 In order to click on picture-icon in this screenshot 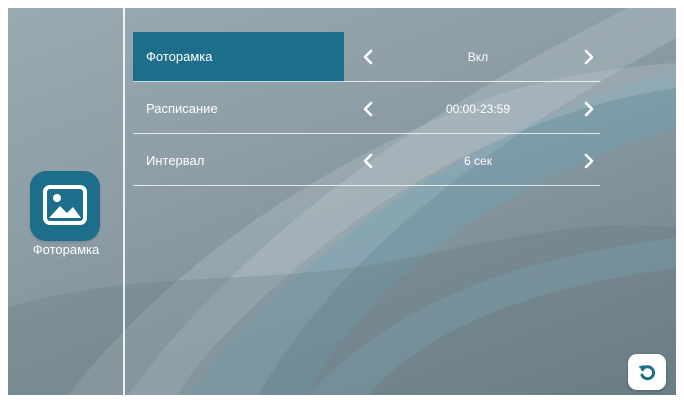, I will do `click(65, 205)`.